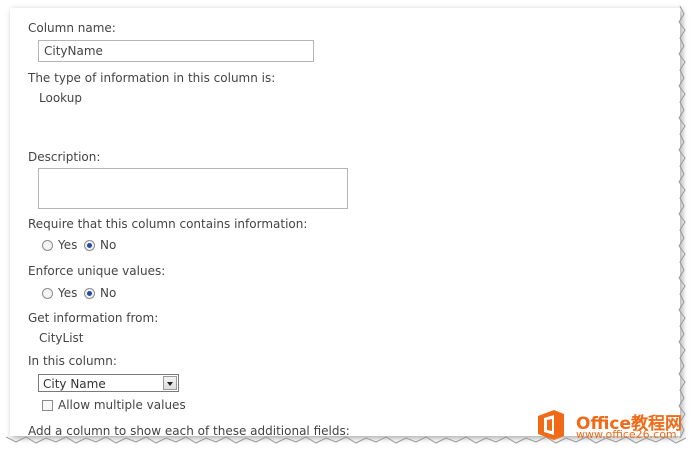  What do you see at coordinates (626, 434) in the screenshot?
I see `office-logo-url: www.office26.com` at bounding box center [626, 434].